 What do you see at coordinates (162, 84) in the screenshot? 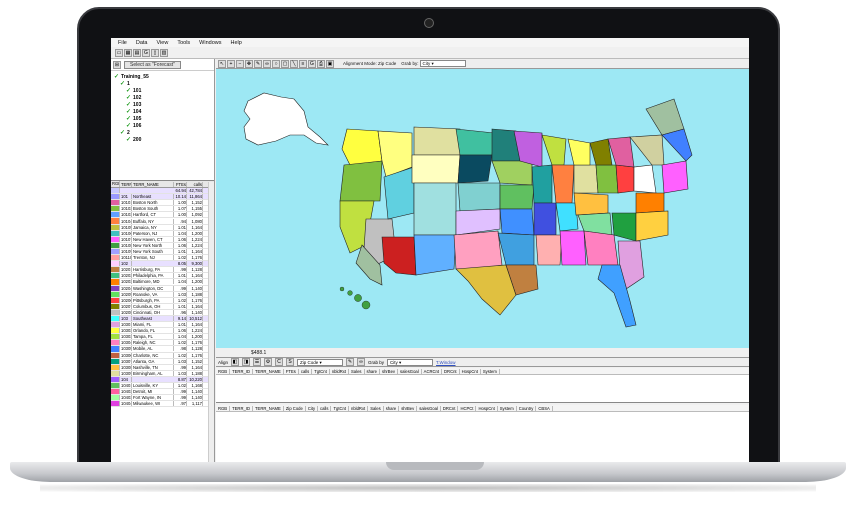
I see `tree-node: ✓ 1` at bounding box center [162, 84].